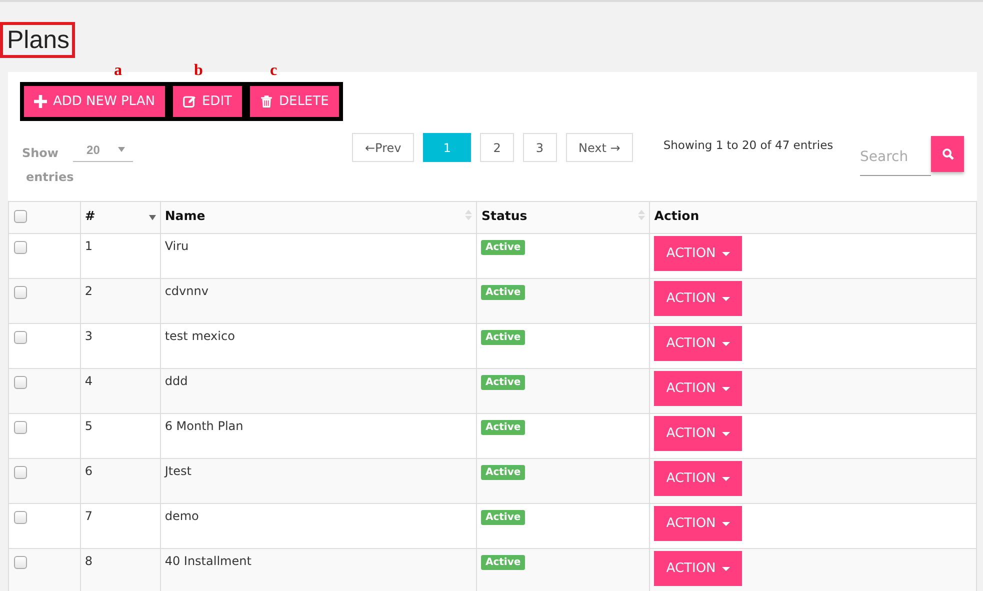  I want to click on table-cell: cdvnnv, so click(186, 291).